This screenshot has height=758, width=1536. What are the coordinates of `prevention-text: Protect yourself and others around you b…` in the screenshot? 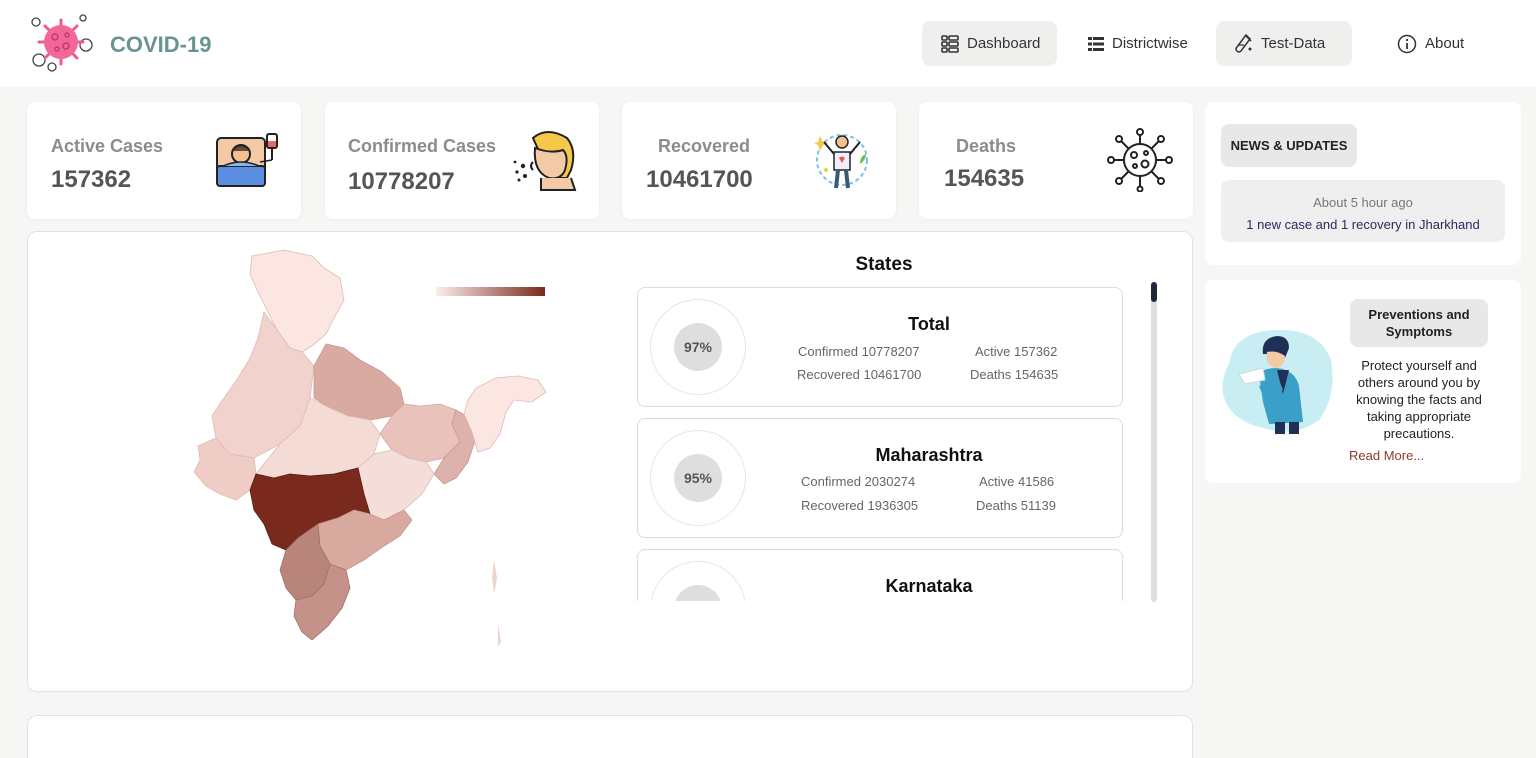 It's located at (1419, 399).